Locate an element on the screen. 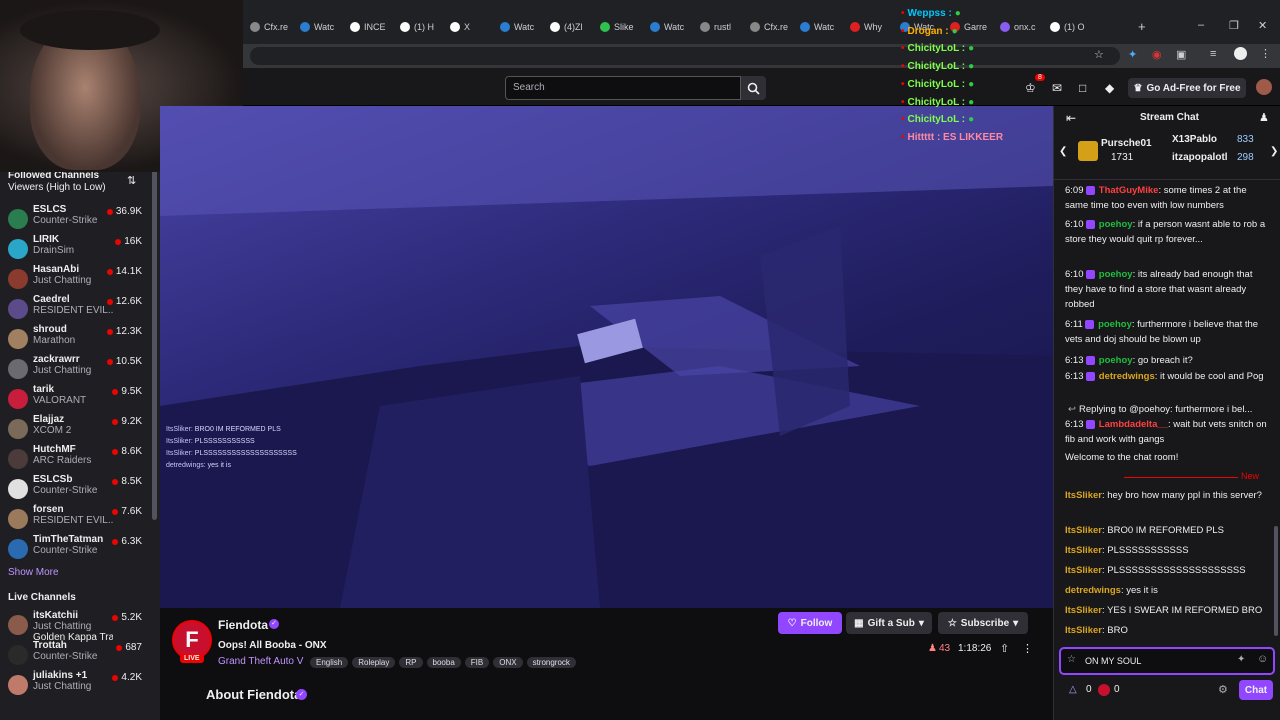  community-icon: ♟ is located at coordinates (1264, 117).